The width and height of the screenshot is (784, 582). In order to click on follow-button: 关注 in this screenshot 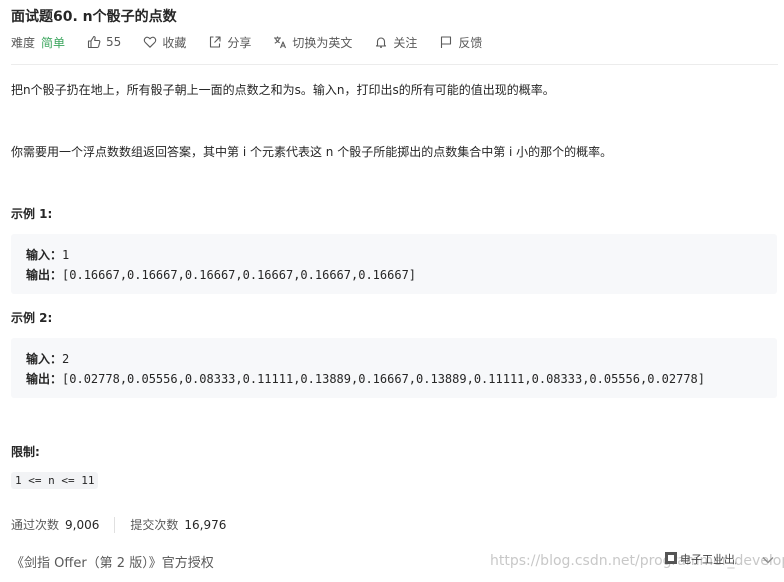, I will do `click(395, 42)`.